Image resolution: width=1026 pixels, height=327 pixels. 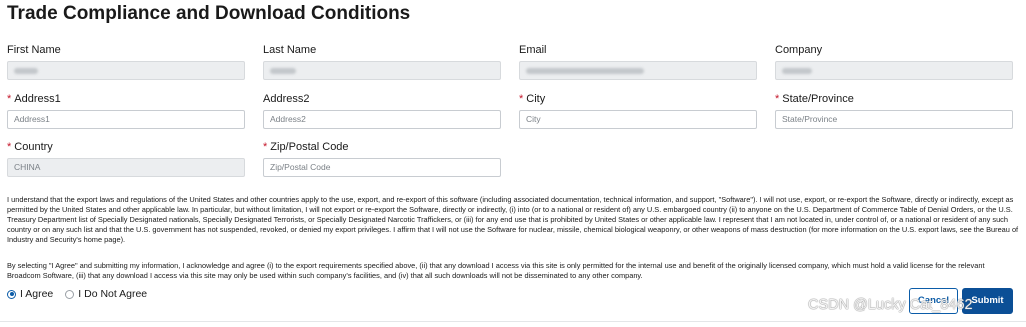 What do you see at coordinates (306, 147) in the screenshot?
I see `zip-label: * Zip/Postal Code` at bounding box center [306, 147].